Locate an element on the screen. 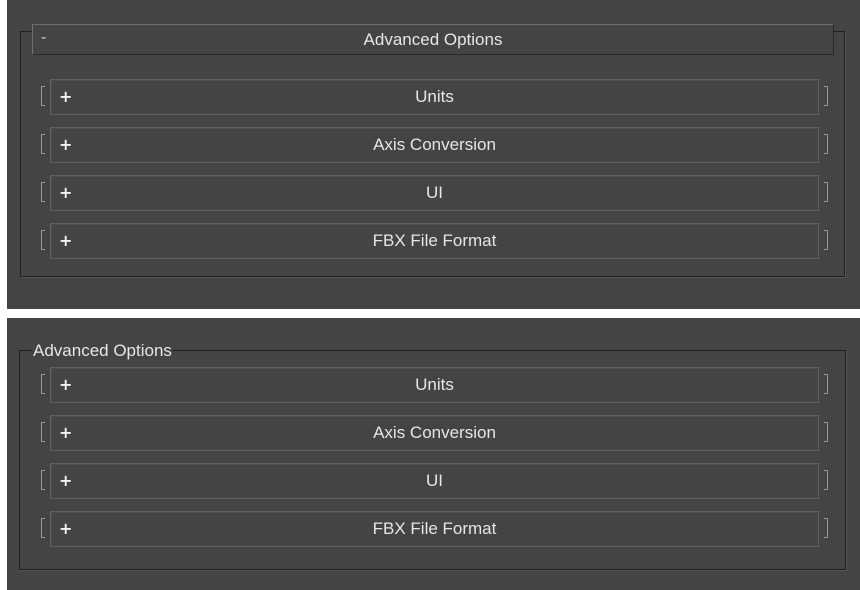  advanced-options-title: Advanced Options is located at coordinates (433, 39).